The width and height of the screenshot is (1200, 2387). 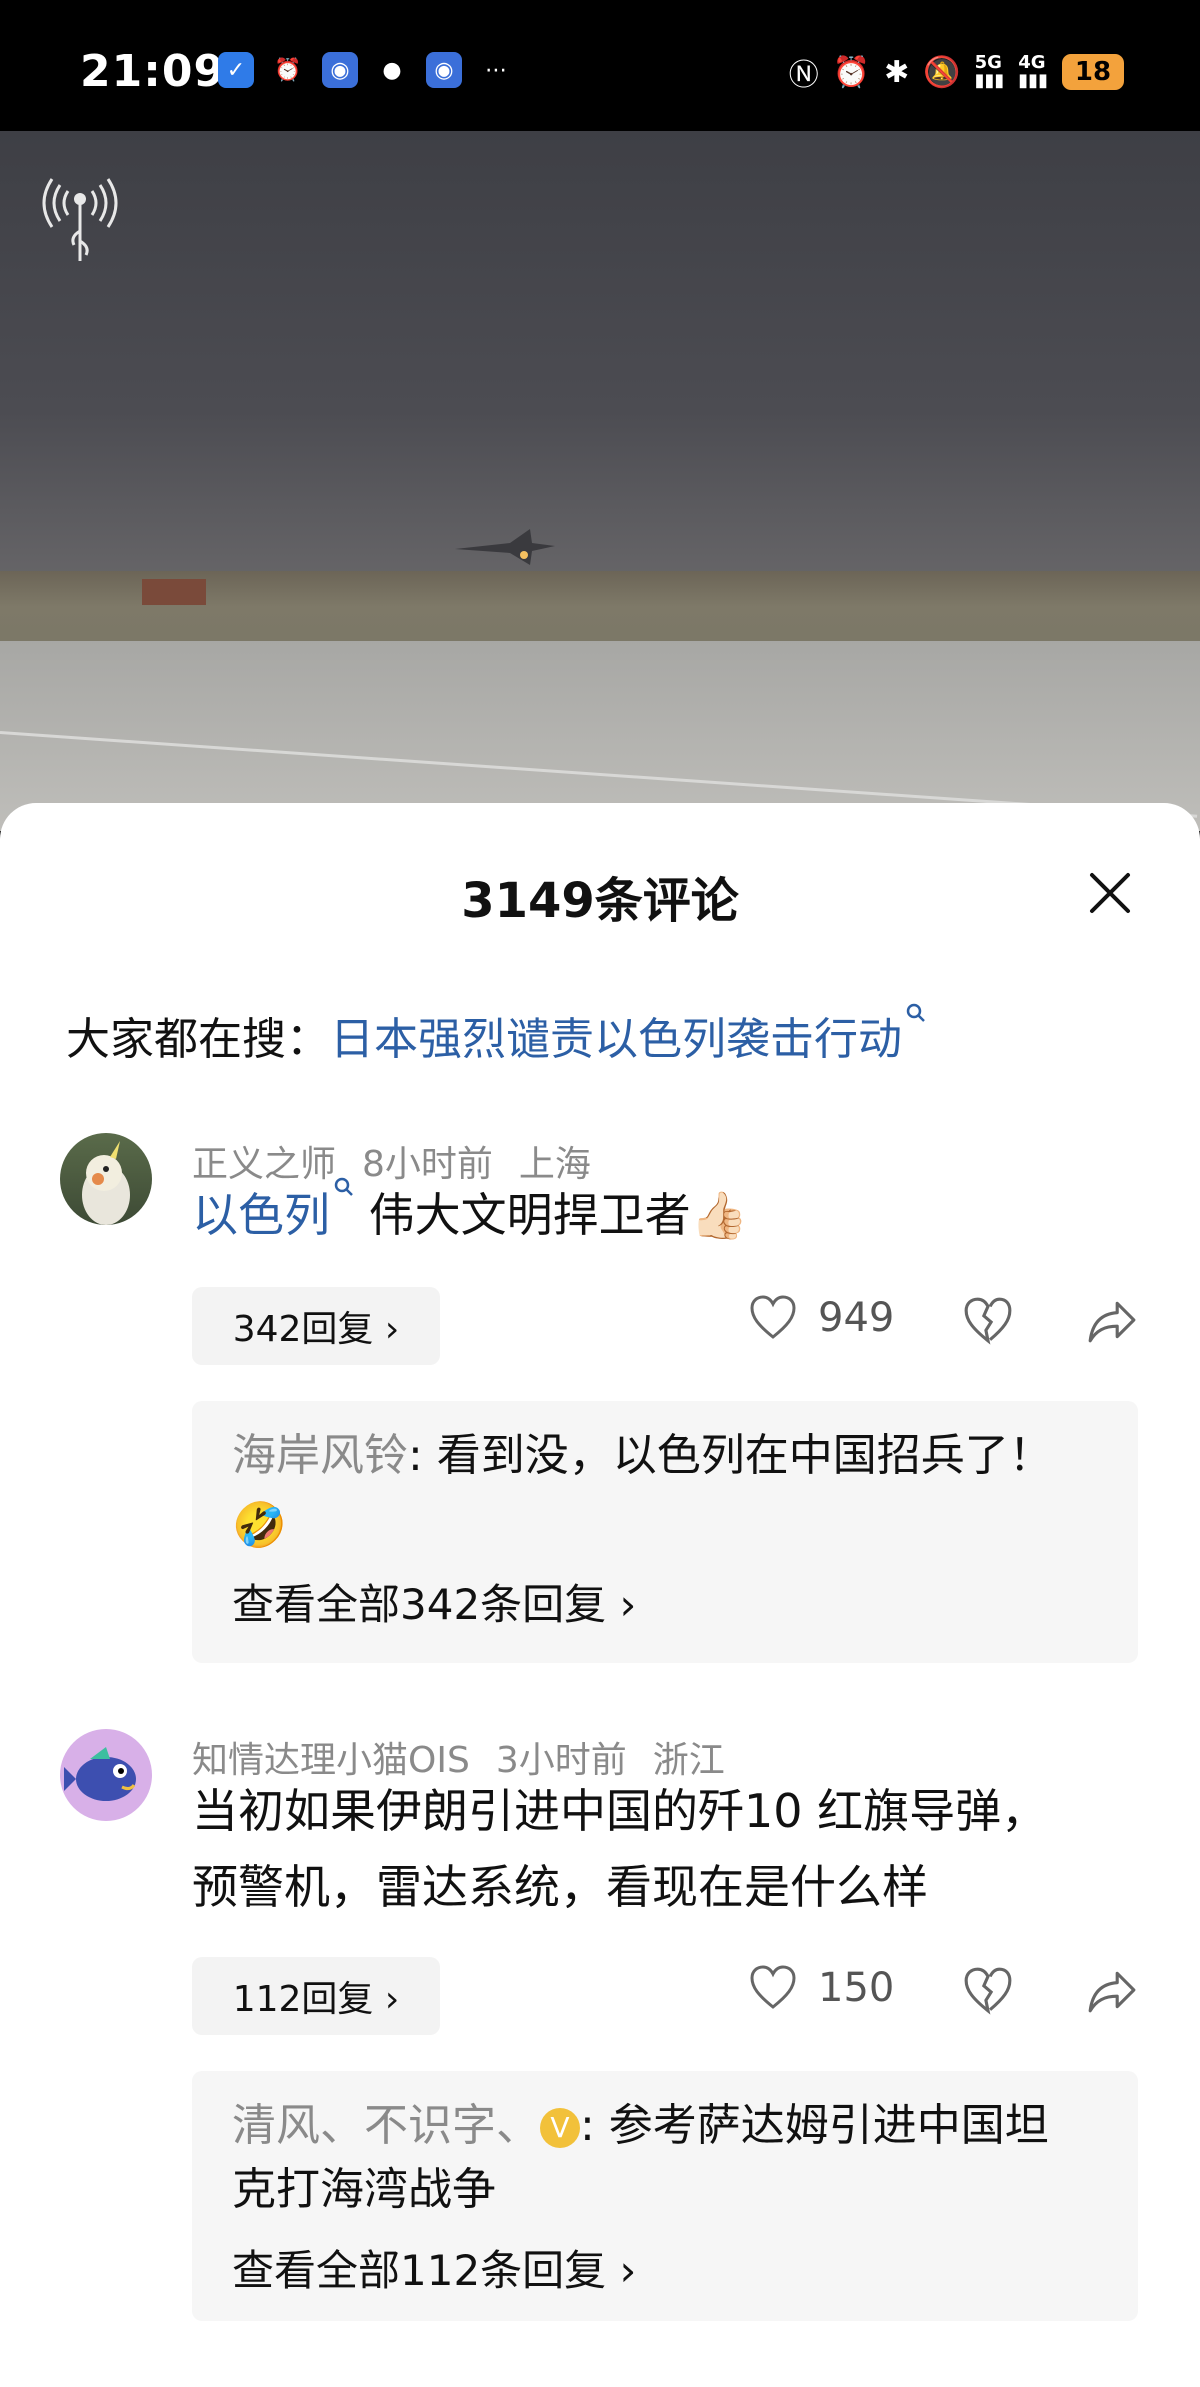 I want to click on top-reply-line: 清风、不识字、 V: 参考萨达姆引进中国坦, so click(x=640, y=2126).